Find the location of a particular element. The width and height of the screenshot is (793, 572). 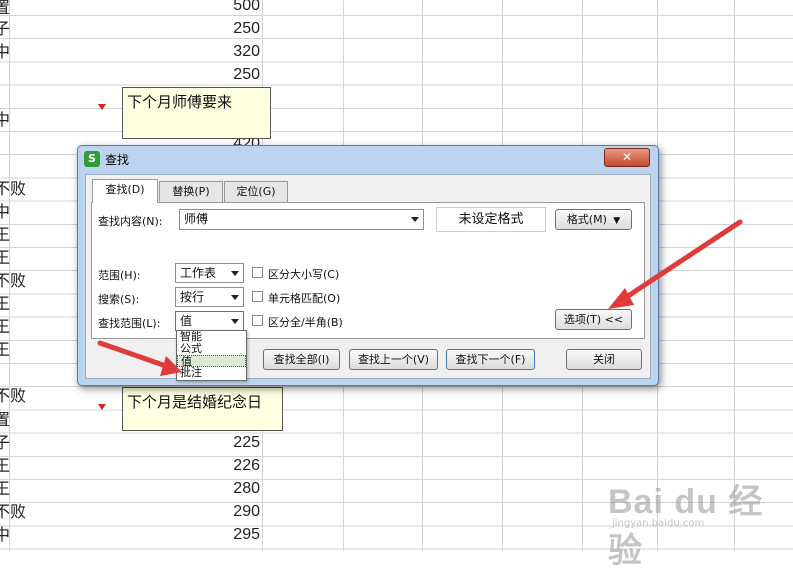

find-what-label: 查找内容(N): is located at coordinates (130, 221).